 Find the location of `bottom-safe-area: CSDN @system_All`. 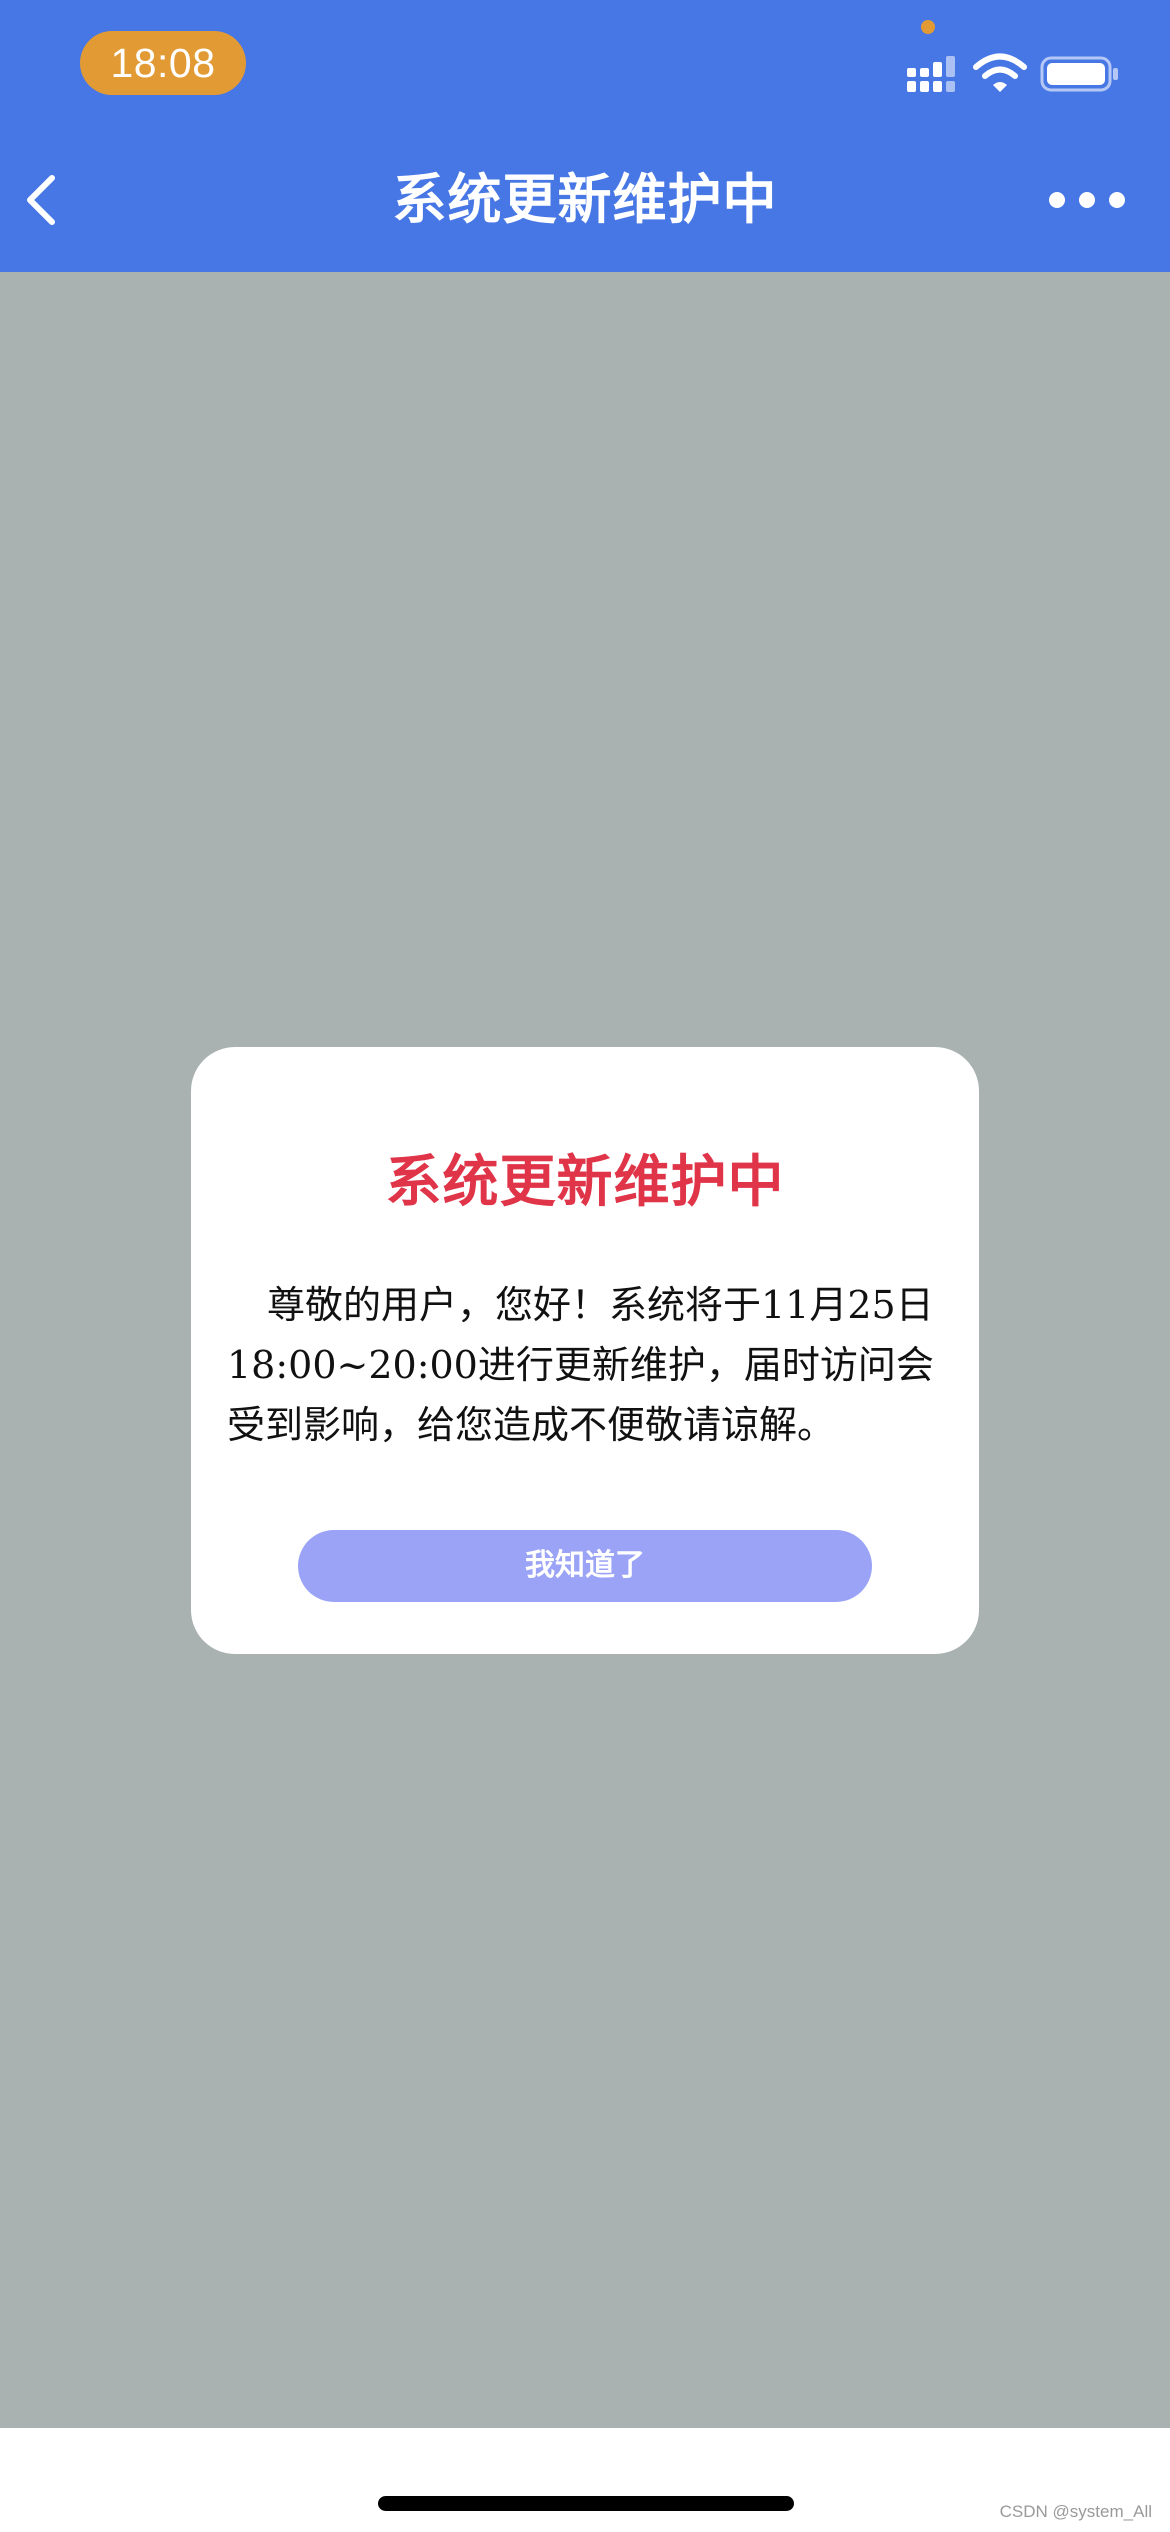

bottom-safe-area: CSDN @system_All is located at coordinates (585, 2480).